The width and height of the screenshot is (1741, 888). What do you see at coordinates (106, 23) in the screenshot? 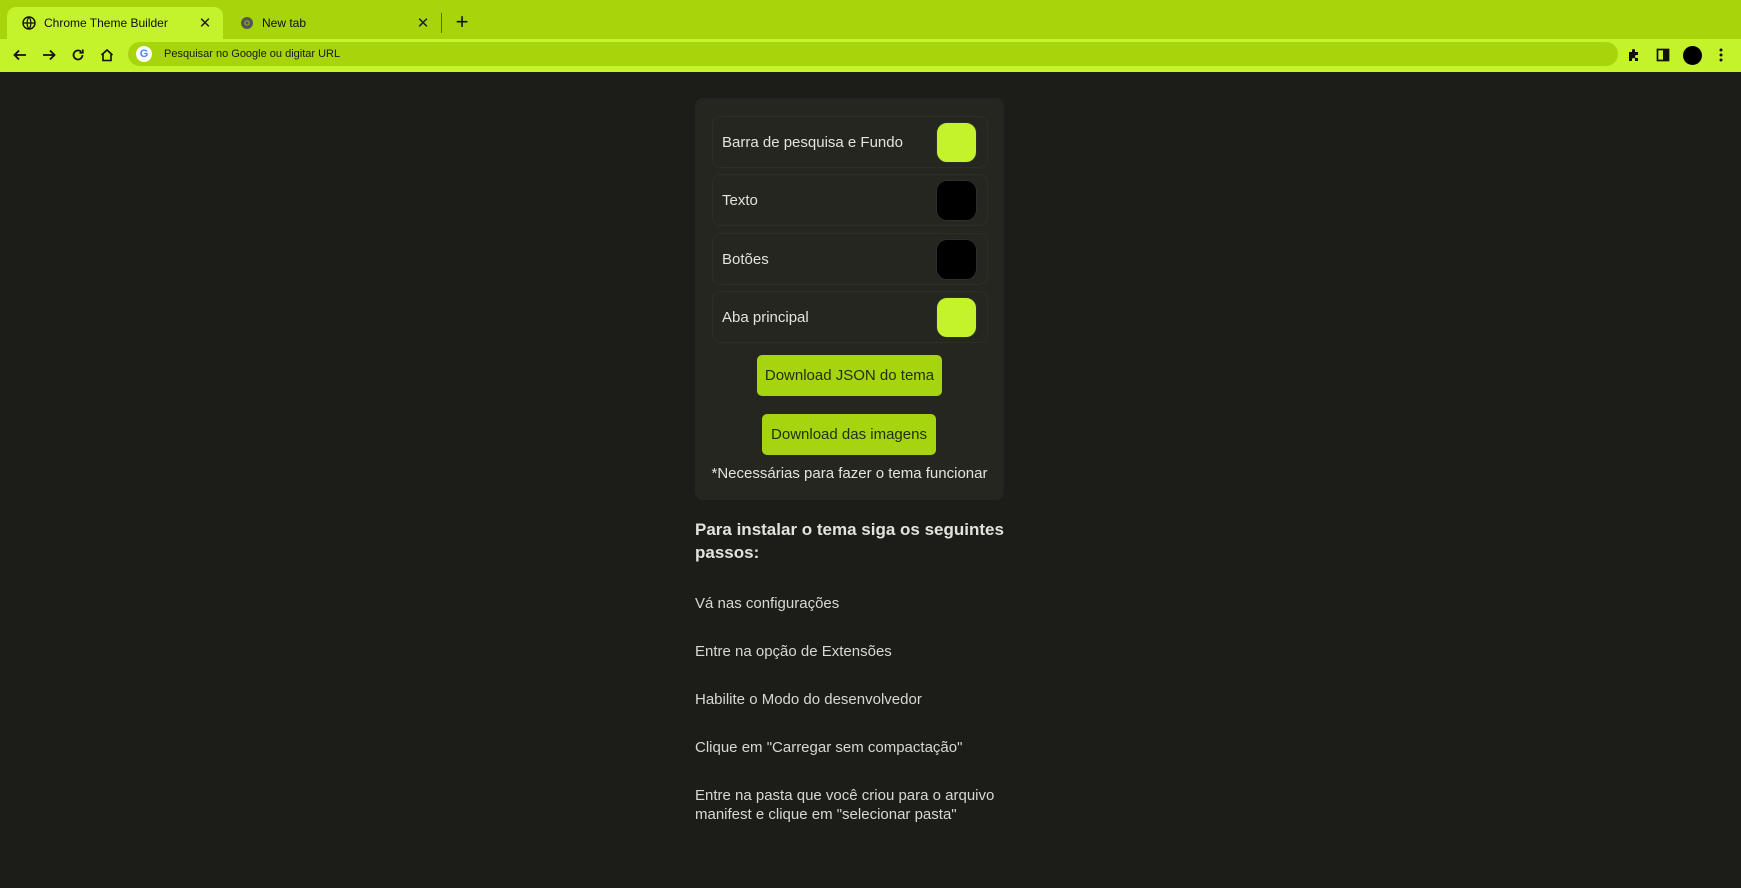
I see `tab-title: Chrome Theme Builder` at bounding box center [106, 23].